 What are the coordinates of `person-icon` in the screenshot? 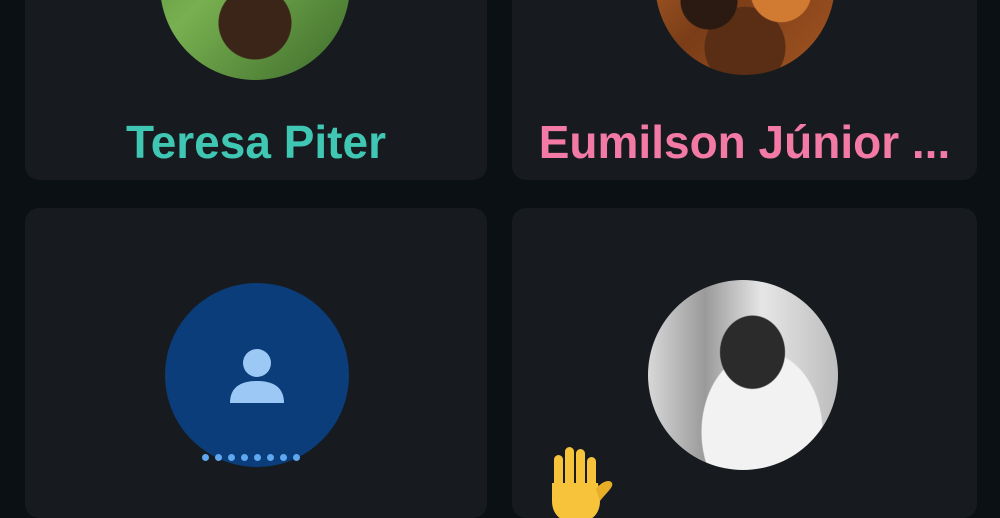 It's located at (257, 376).